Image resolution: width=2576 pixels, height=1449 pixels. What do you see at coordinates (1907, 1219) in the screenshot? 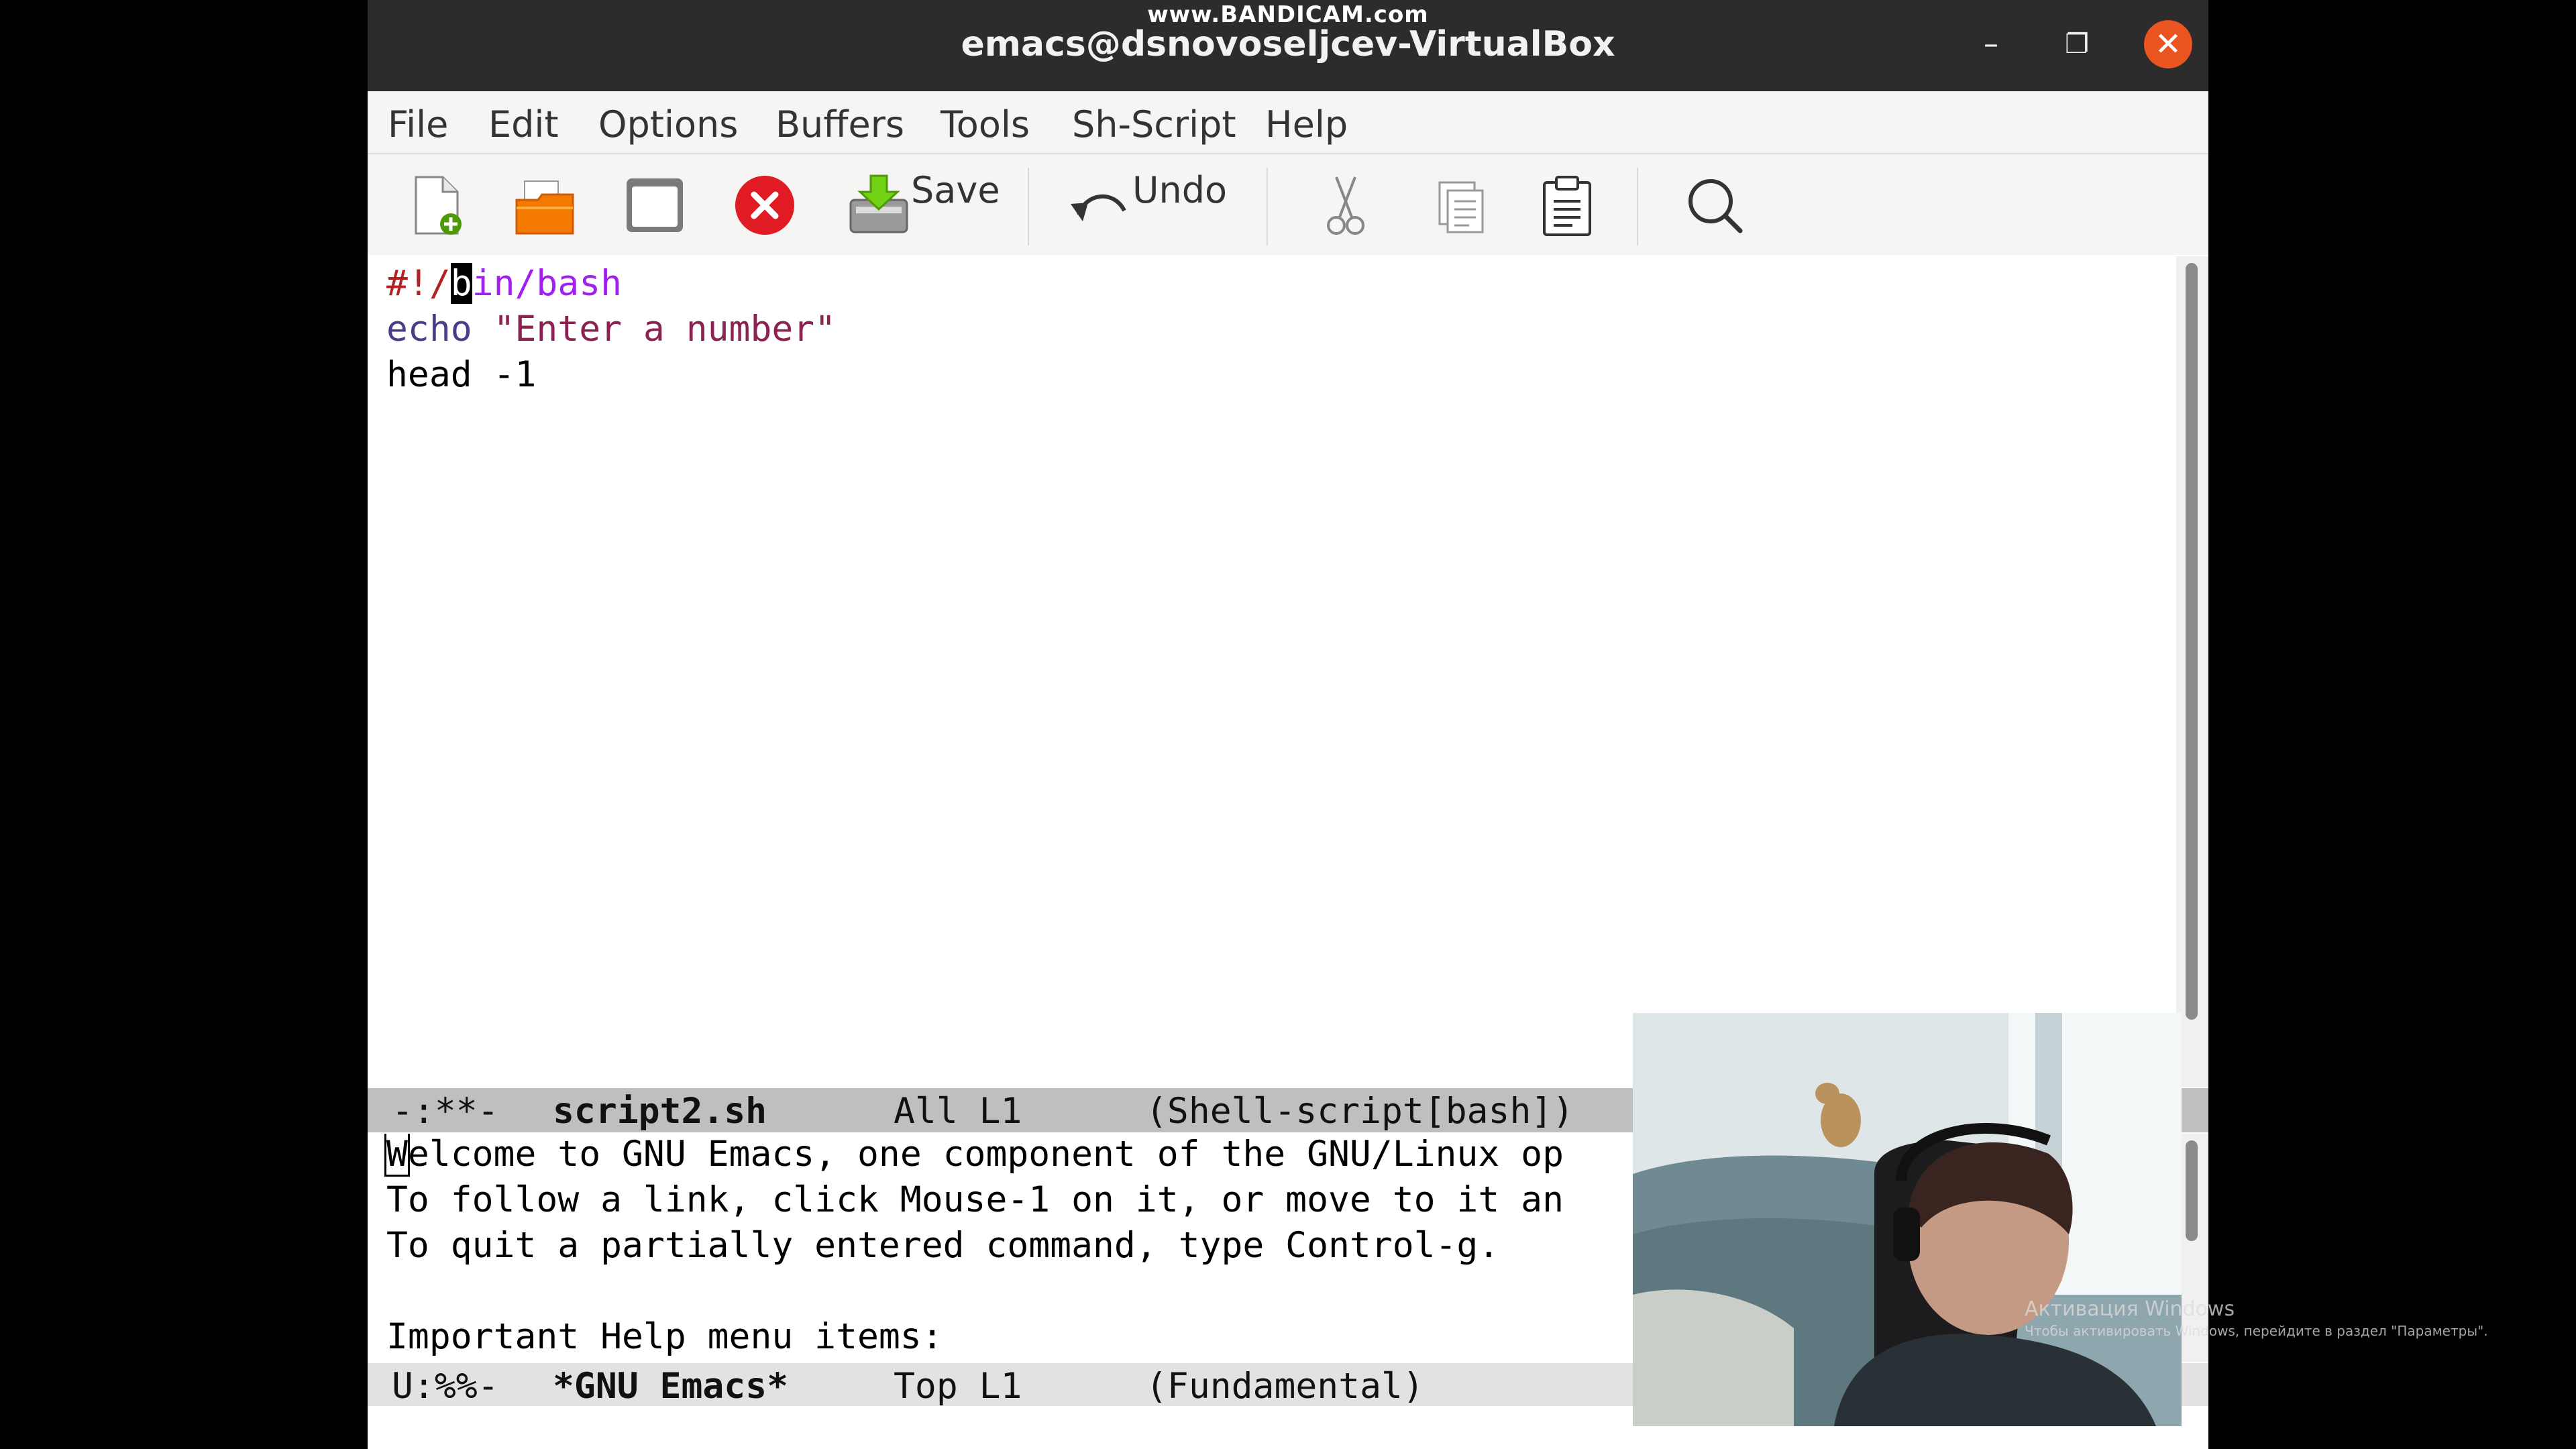
I see `webcam-overlay` at bounding box center [1907, 1219].